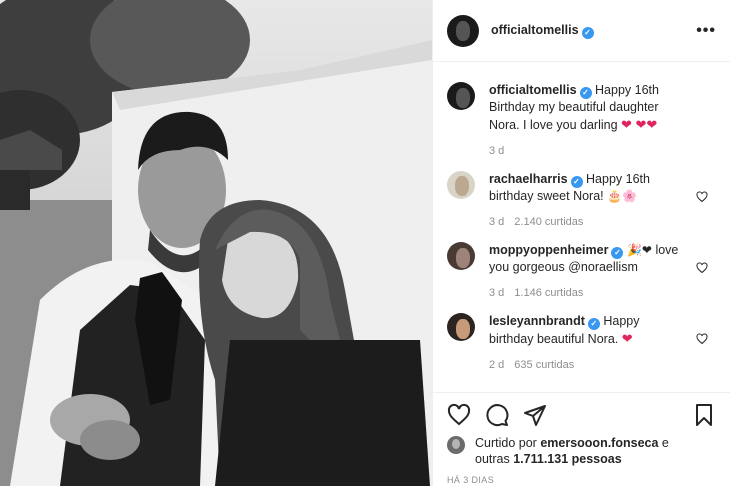  I want to click on share-icon, so click(535, 415).